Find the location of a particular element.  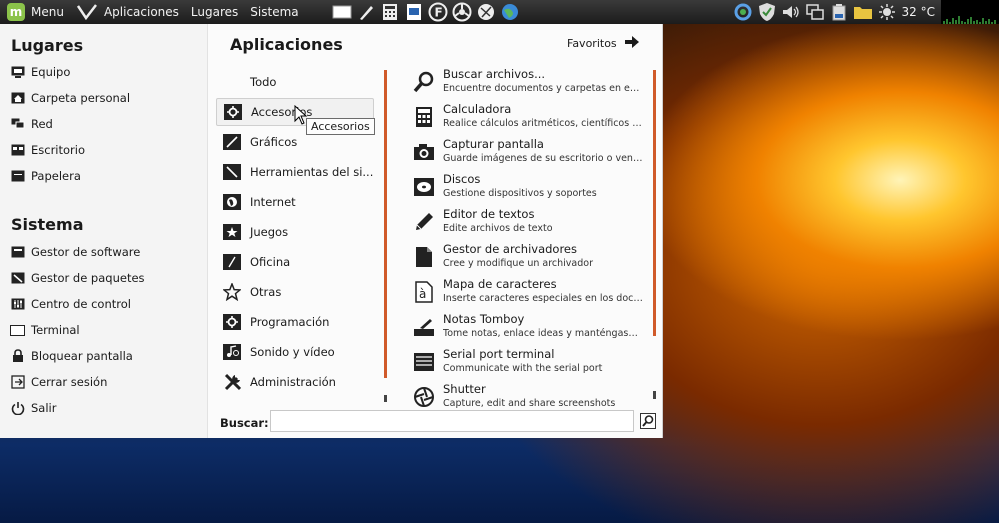

place-computer: Equipo is located at coordinates (40, 72).